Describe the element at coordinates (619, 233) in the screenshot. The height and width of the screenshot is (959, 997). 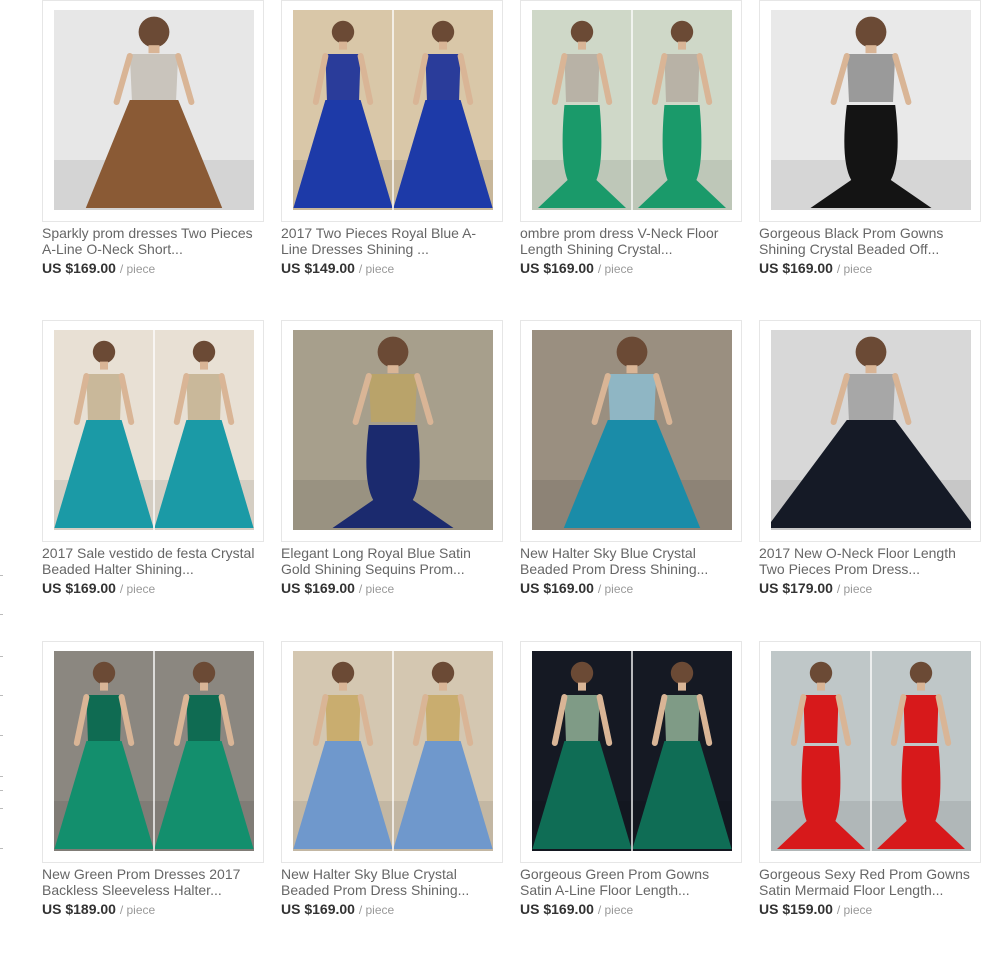
I see `product-title-line-1: ombre prom dress V-Neck Floor` at that location.